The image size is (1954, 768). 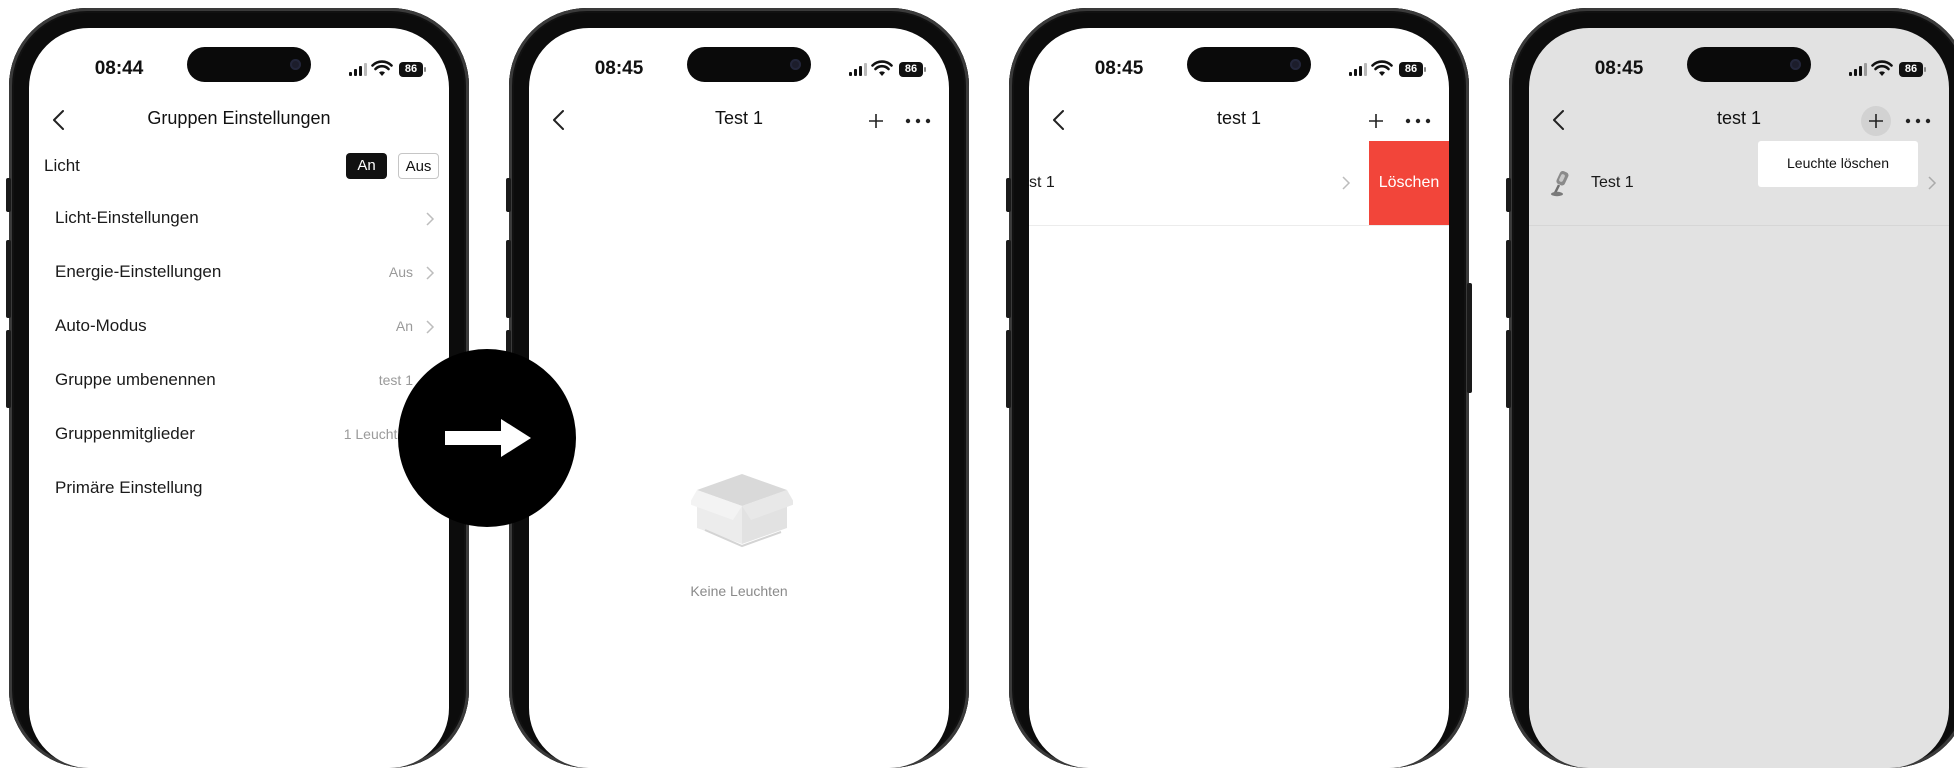 I want to click on settings-row-label: Gruppenmitglieder, so click(x=125, y=433).